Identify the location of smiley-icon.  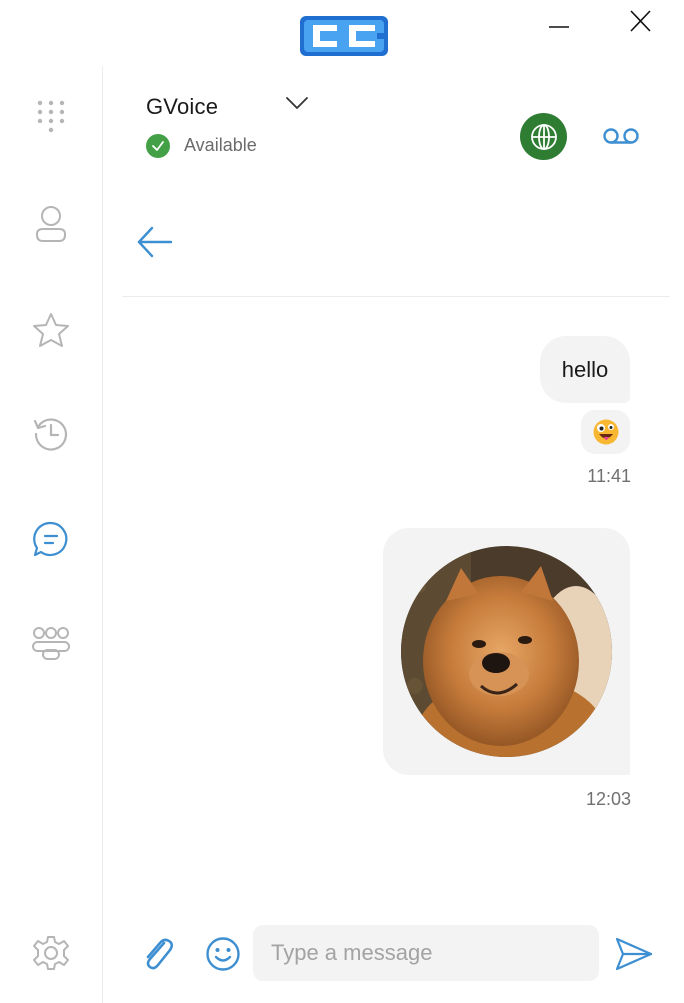
(223, 954).